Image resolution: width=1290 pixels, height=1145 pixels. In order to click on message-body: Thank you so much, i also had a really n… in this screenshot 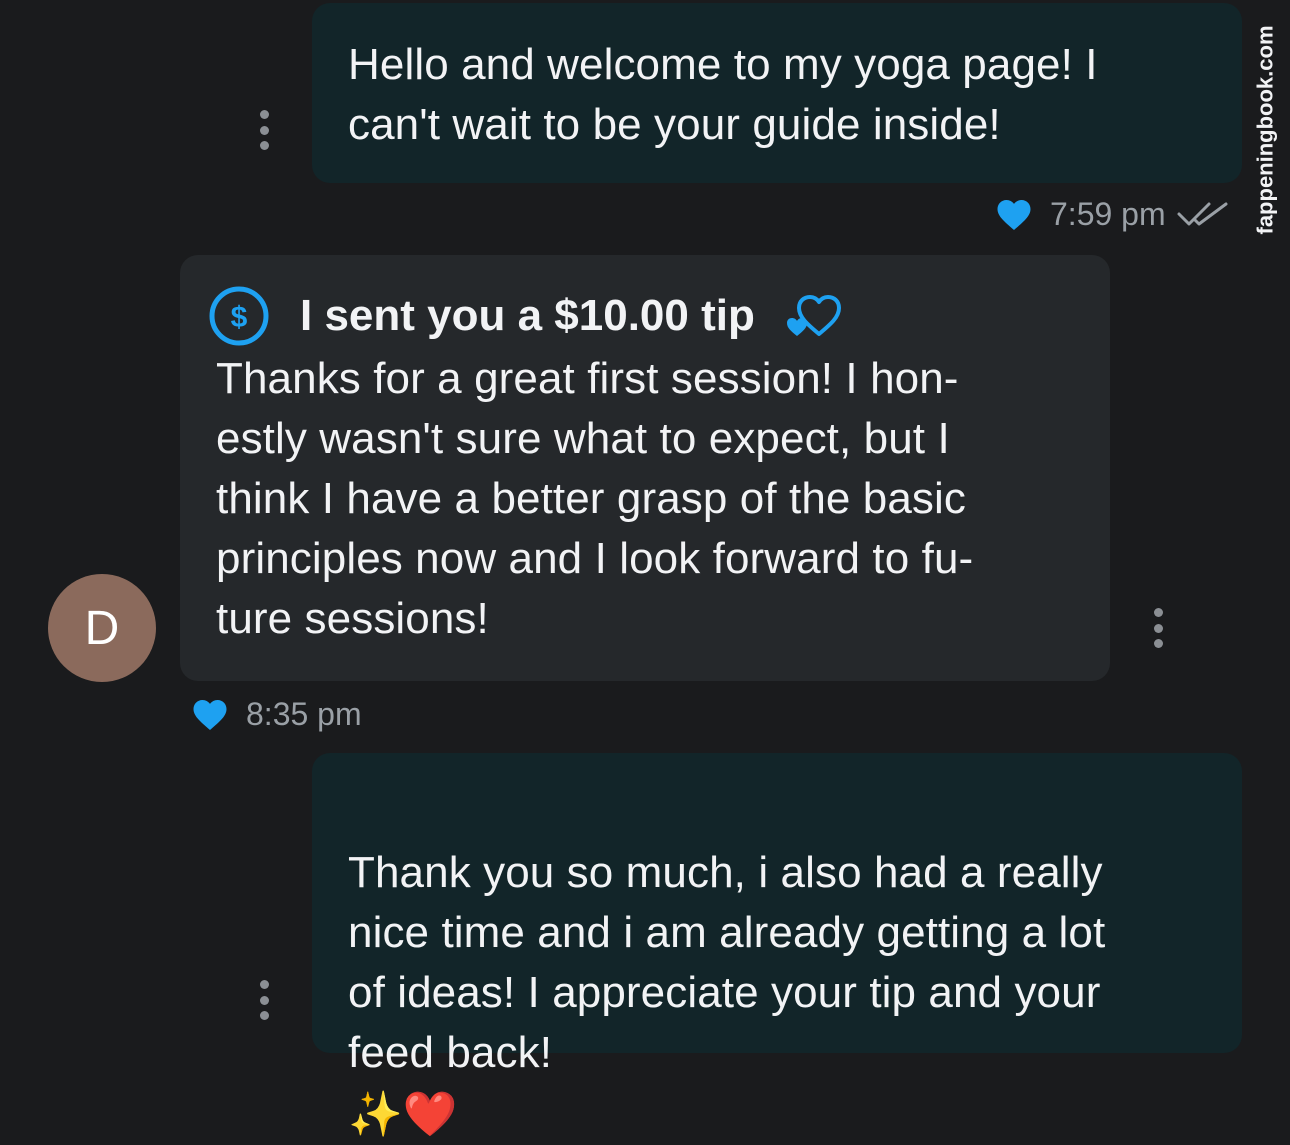, I will do `click(727, 962)`.